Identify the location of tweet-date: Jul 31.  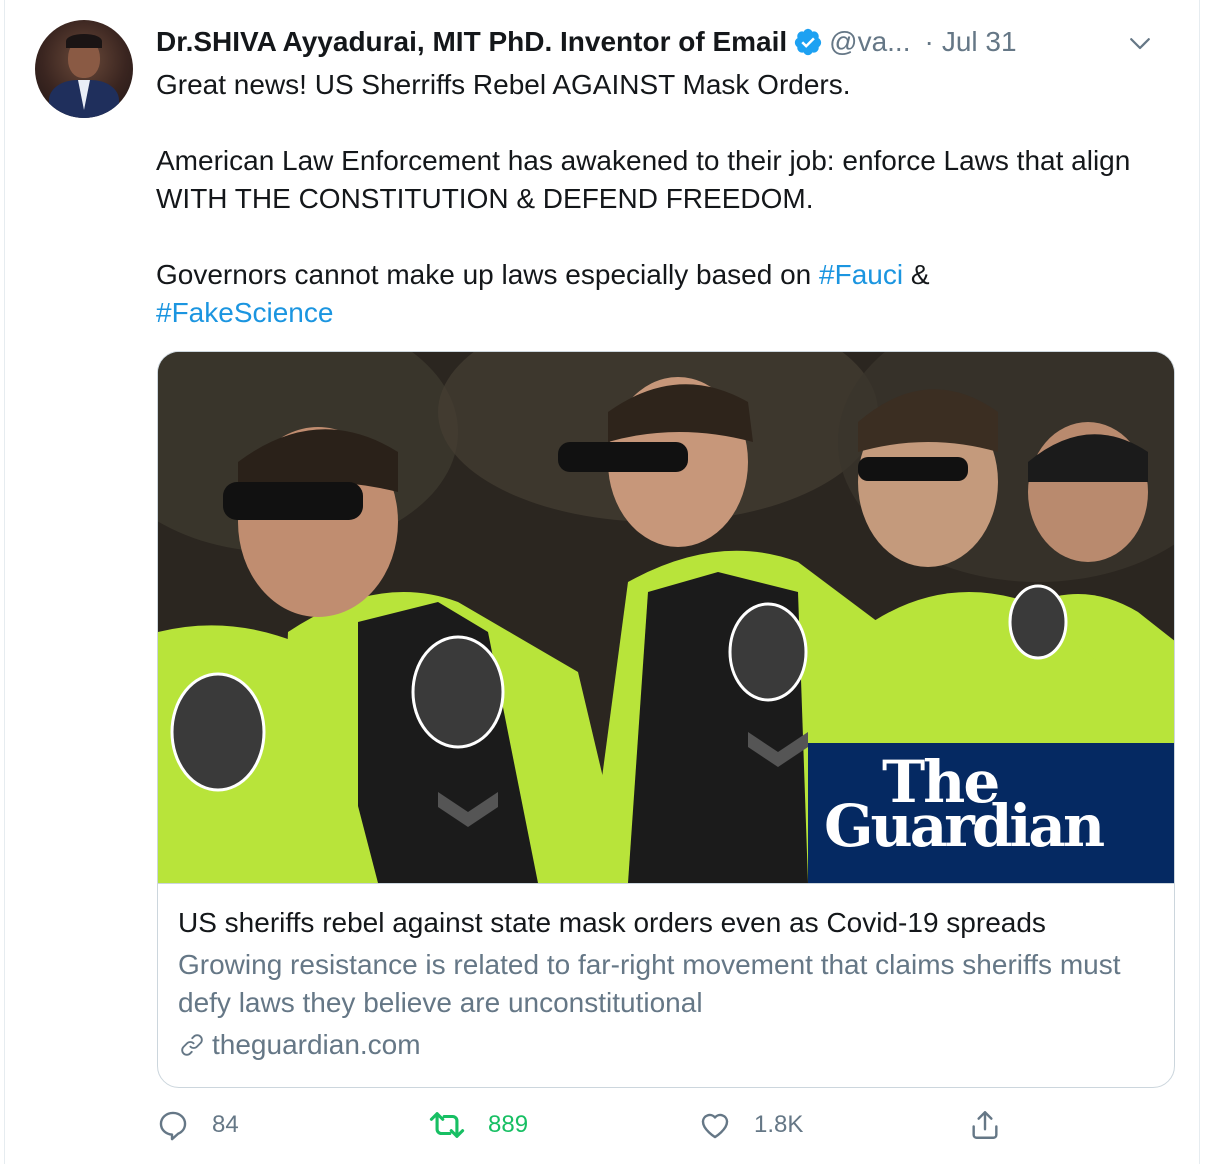
(979, 42).